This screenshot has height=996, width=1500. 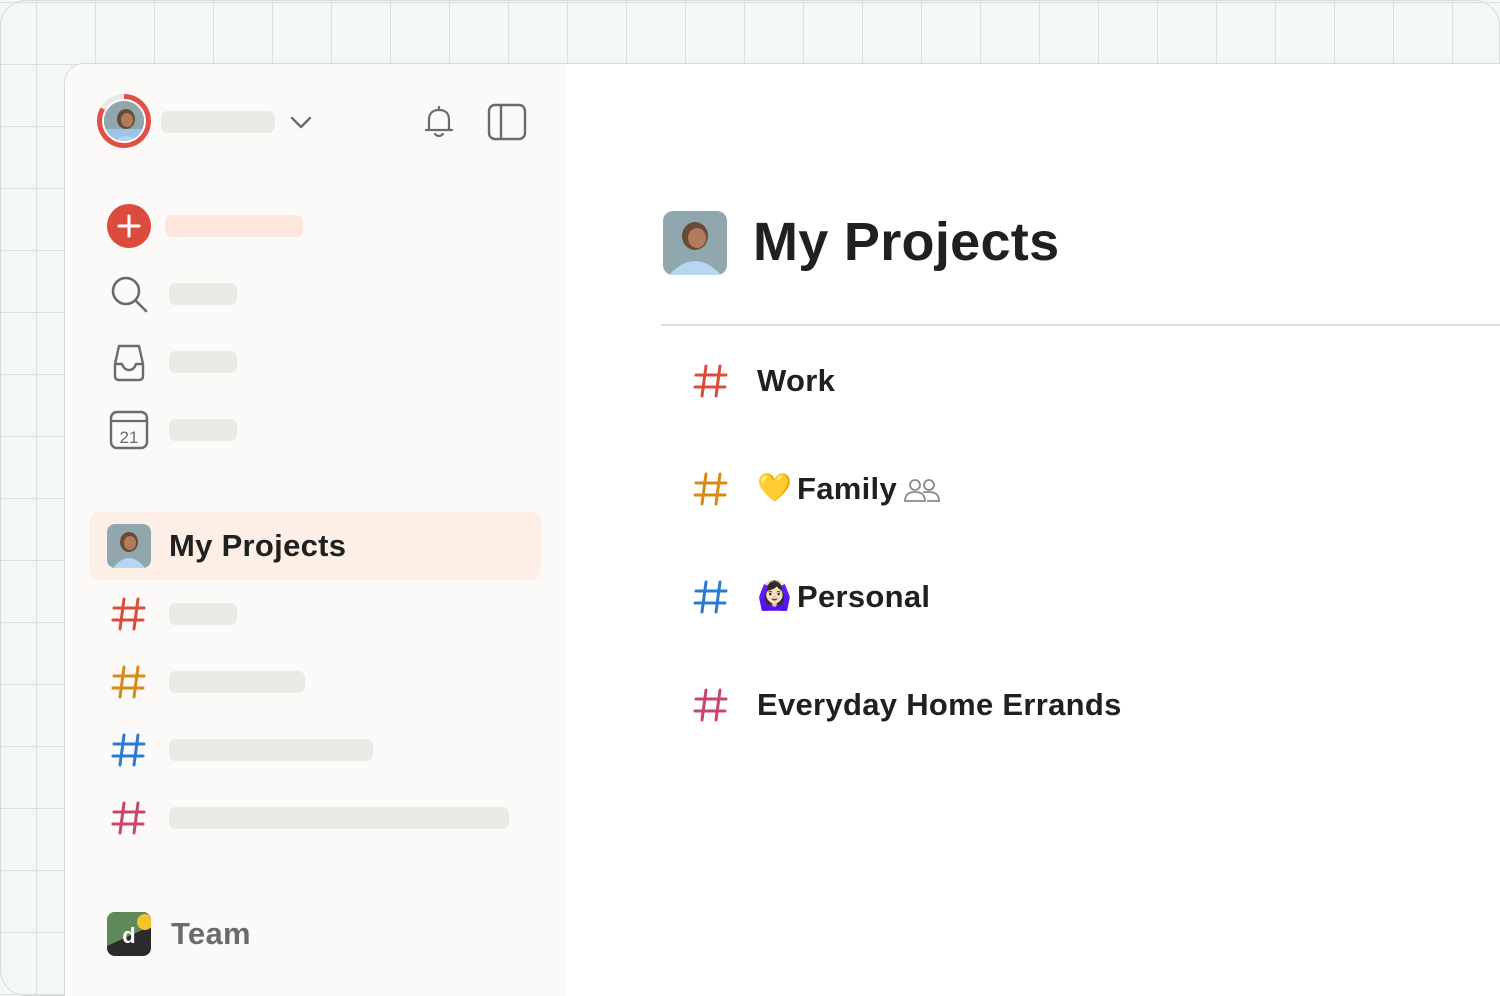 I want to click on team-logo: d, so click(x=129, y=934).